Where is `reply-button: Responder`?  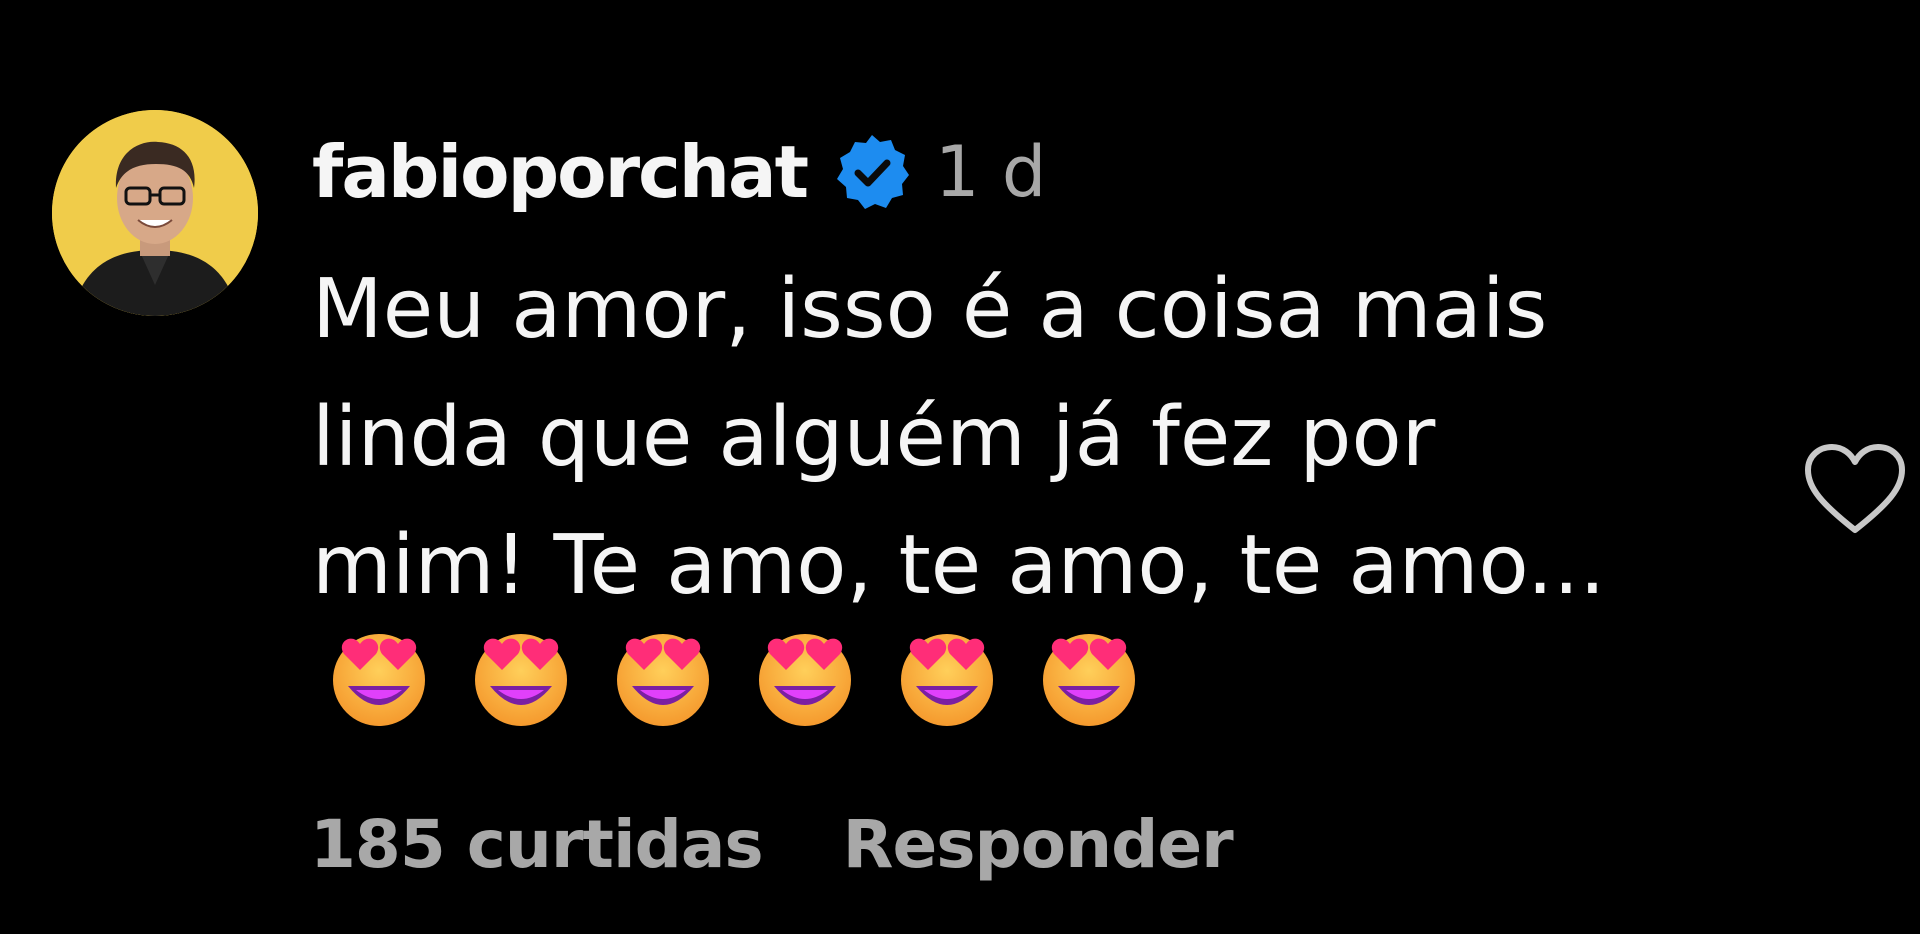 reply-button: Responder is located at coordinates (1038, 844).